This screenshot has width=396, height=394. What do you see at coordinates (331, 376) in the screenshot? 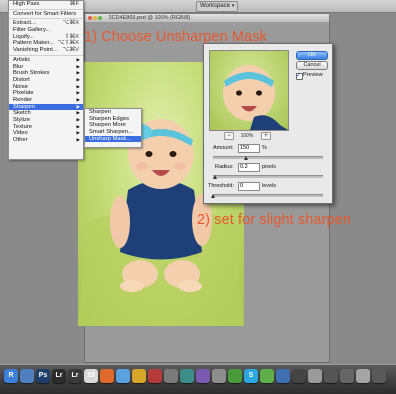
I see `app-icon-dark2` at bounding box center [331, 376].